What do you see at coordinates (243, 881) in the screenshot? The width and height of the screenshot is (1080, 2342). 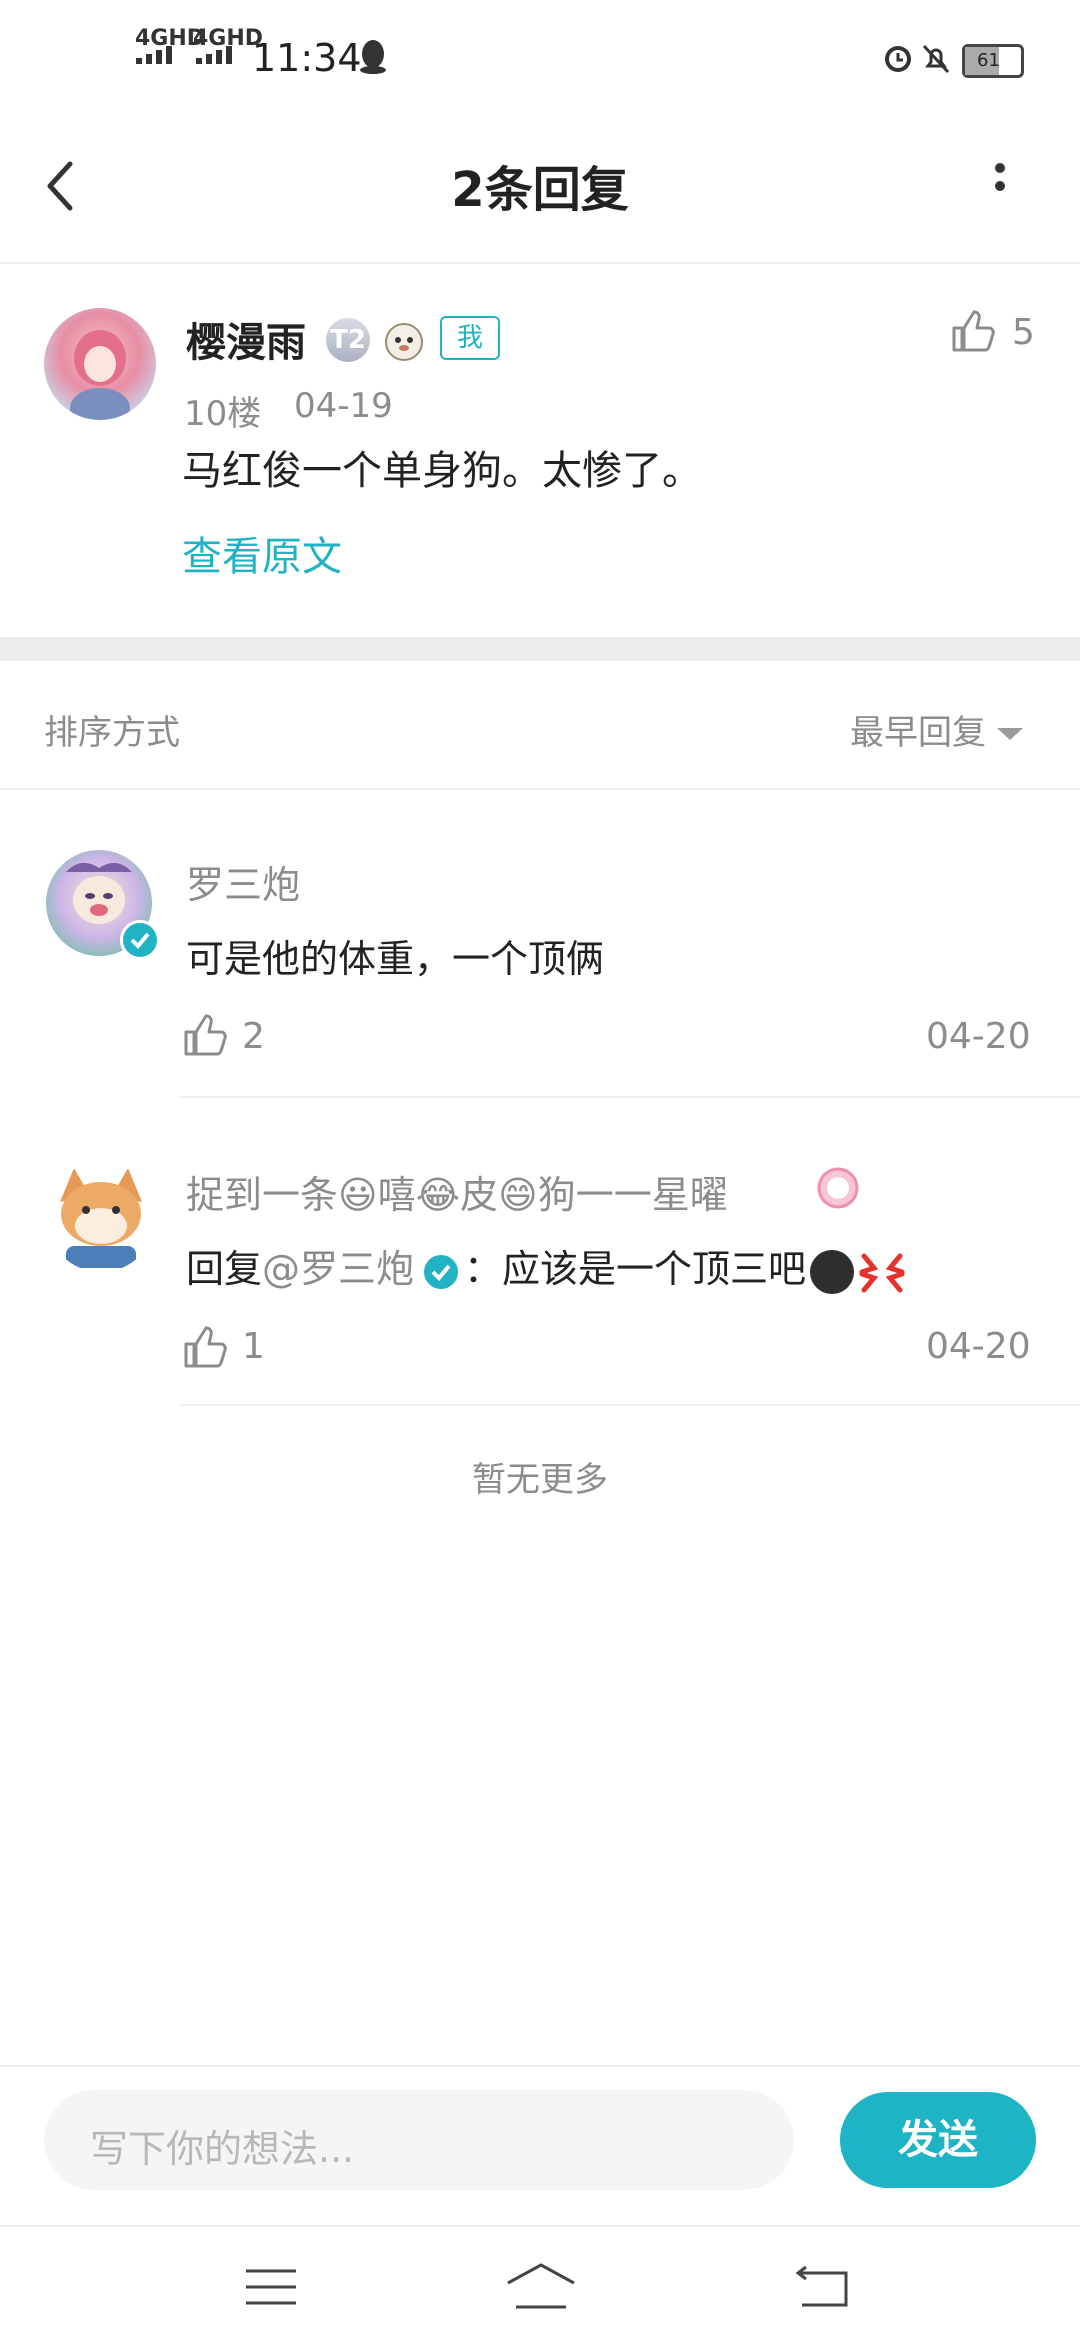 I see `reply-username: 罗三炮` at bounding box center [243, 881].